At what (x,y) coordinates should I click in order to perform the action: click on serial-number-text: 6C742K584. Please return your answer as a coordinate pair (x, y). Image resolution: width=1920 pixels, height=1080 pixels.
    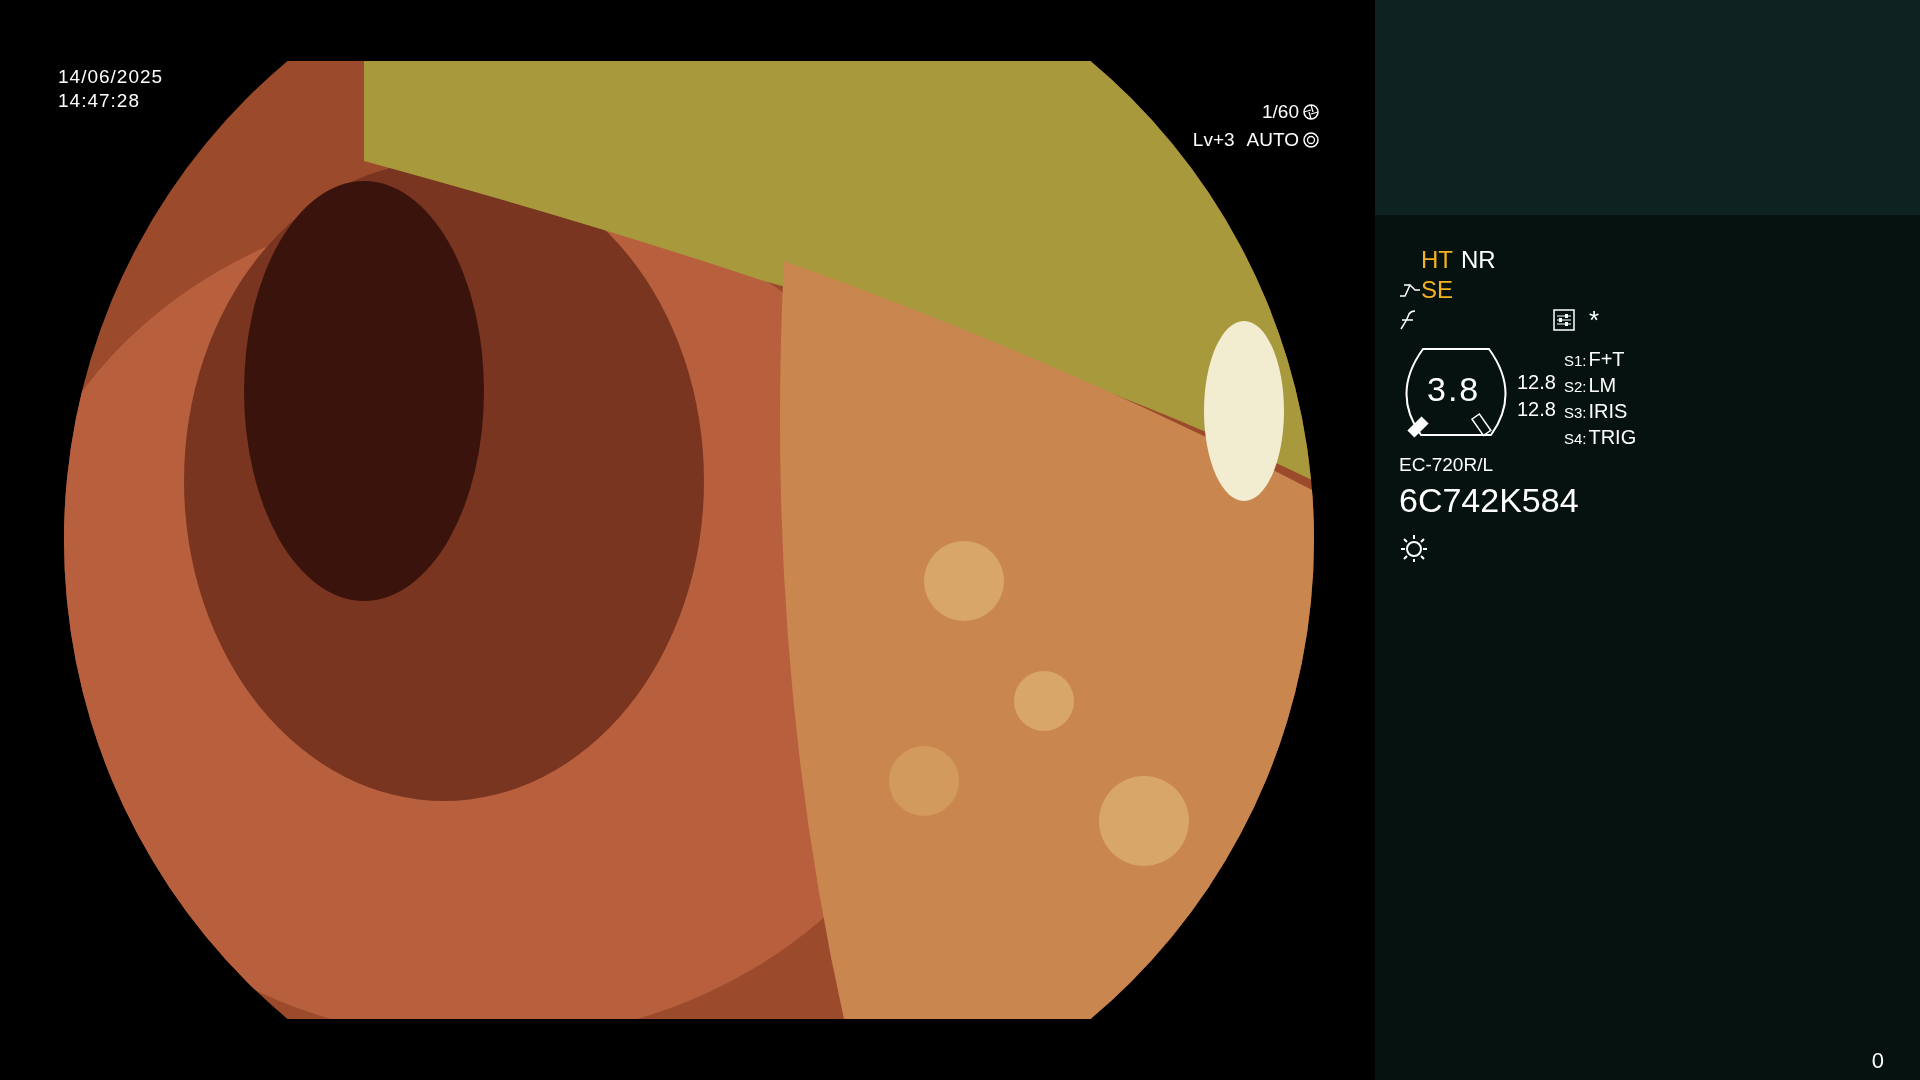
    Looking at the image, I should click on (1489, 500).